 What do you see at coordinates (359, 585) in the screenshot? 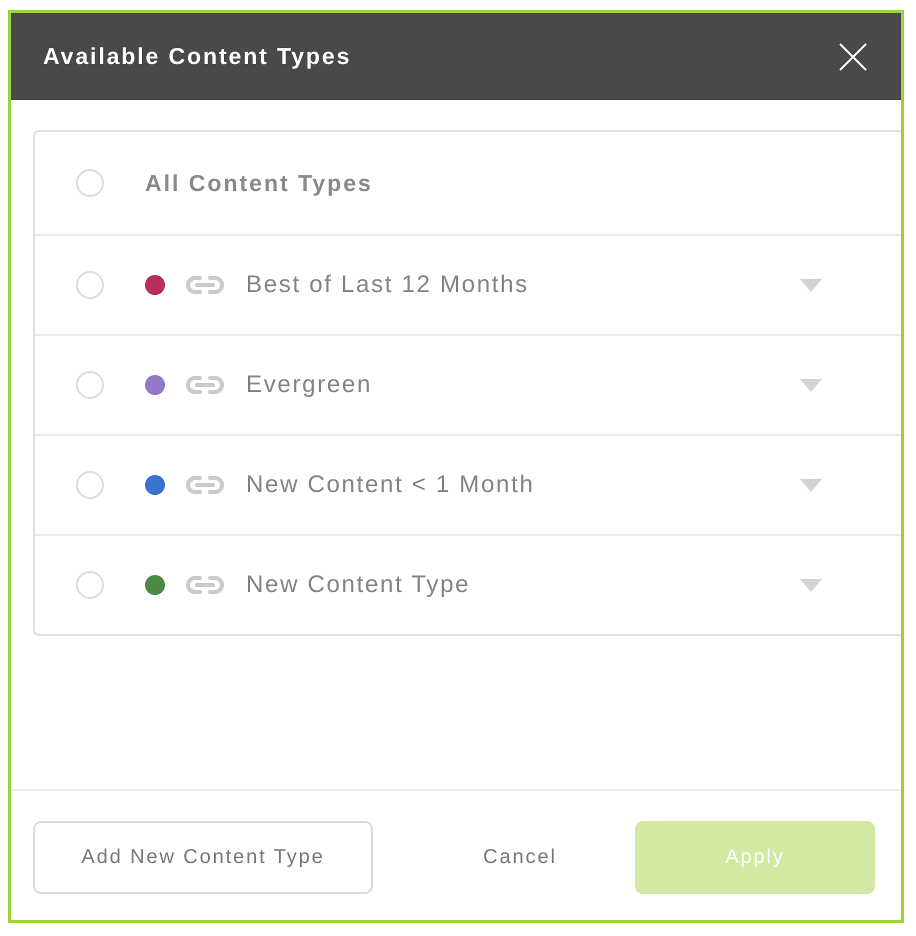
I see `content-type-label: New Content Type` at bounding box center [359, 585].